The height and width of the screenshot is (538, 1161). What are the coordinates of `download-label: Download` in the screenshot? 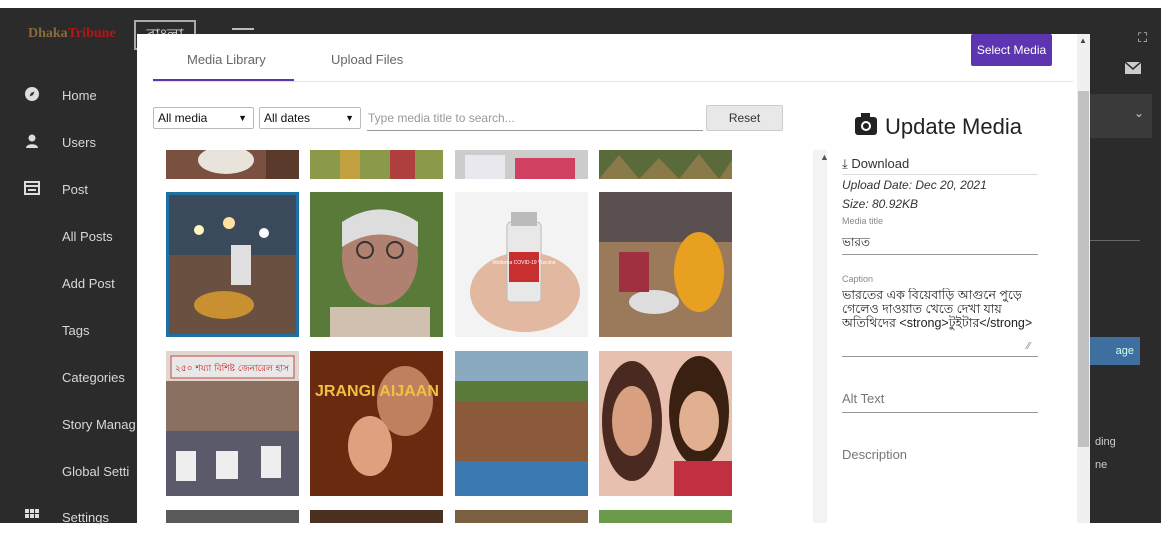 It's located at (880, 163).